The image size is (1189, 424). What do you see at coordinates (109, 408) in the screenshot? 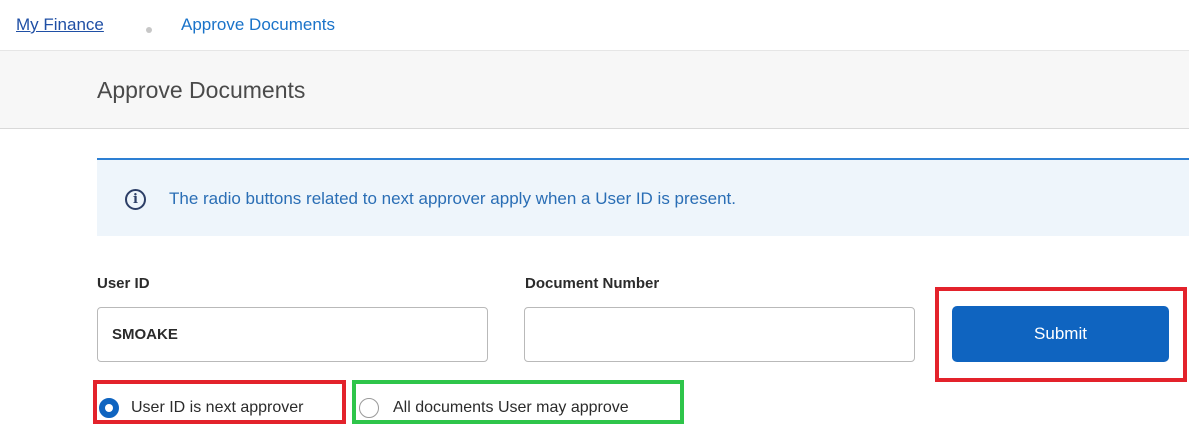
I see `next-approver-radio` at bounding box center [109, 408].